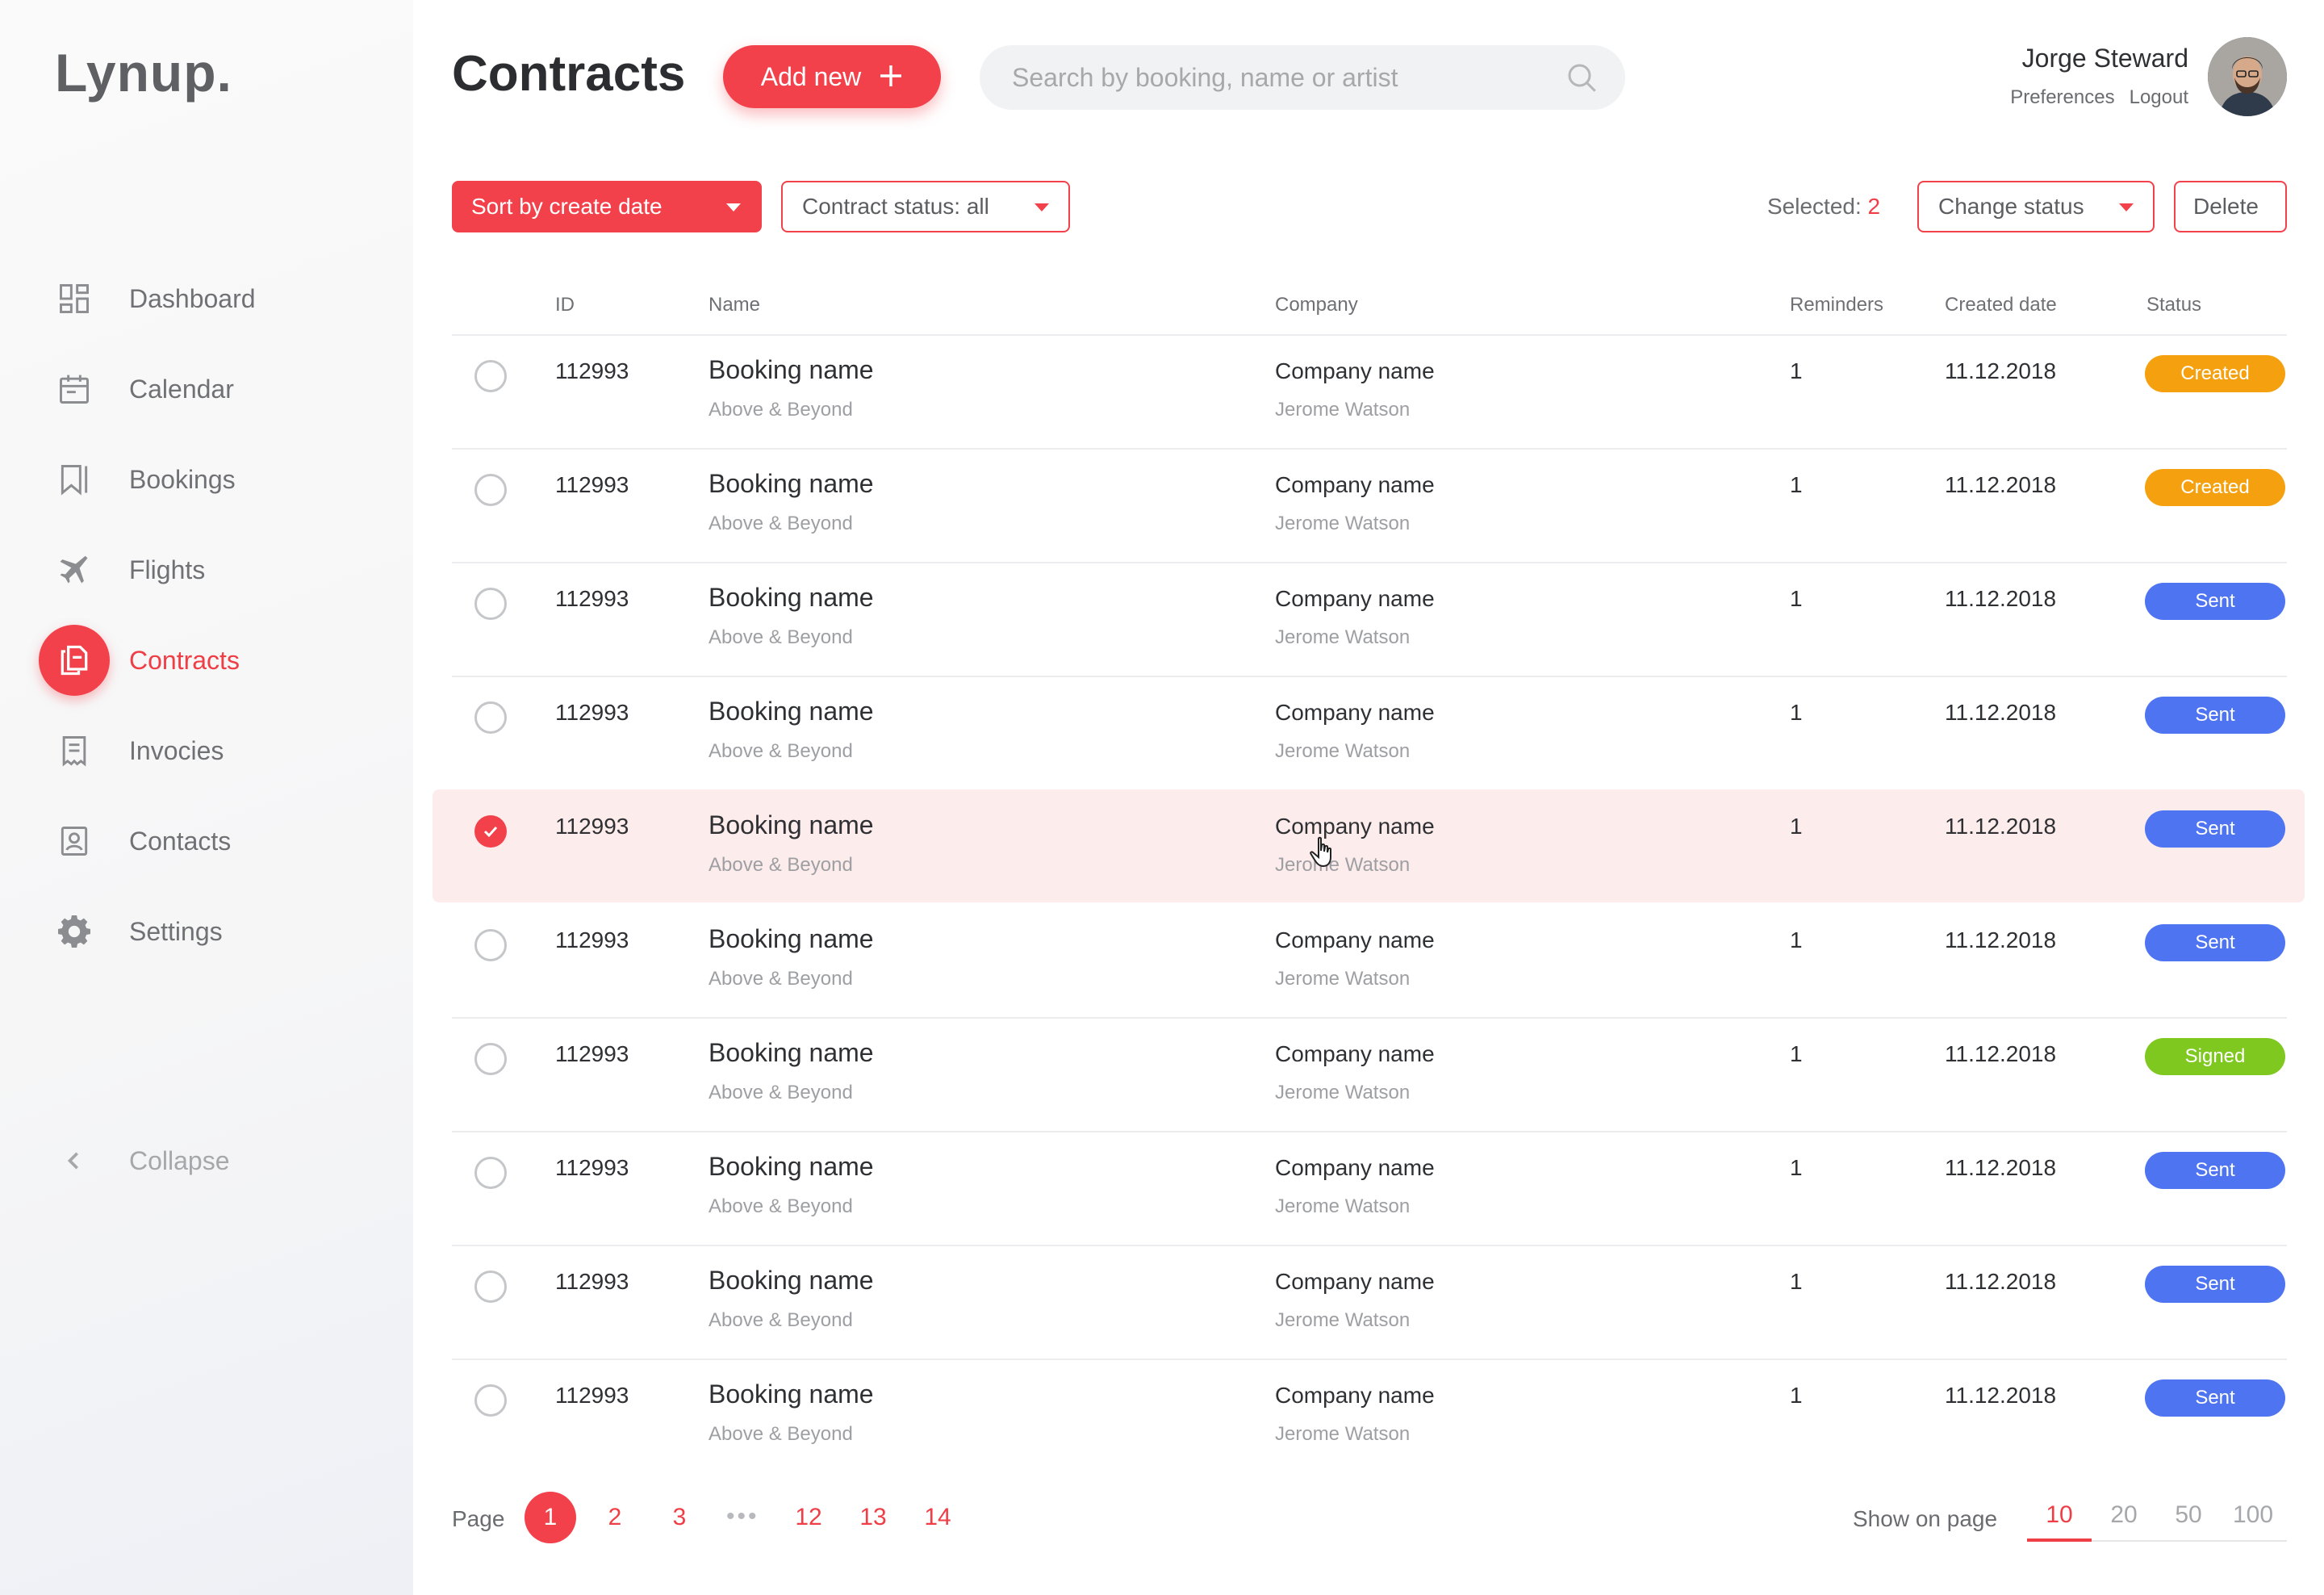  I want to click on sort-dropdown: Sort by create date, so click(607, 206).